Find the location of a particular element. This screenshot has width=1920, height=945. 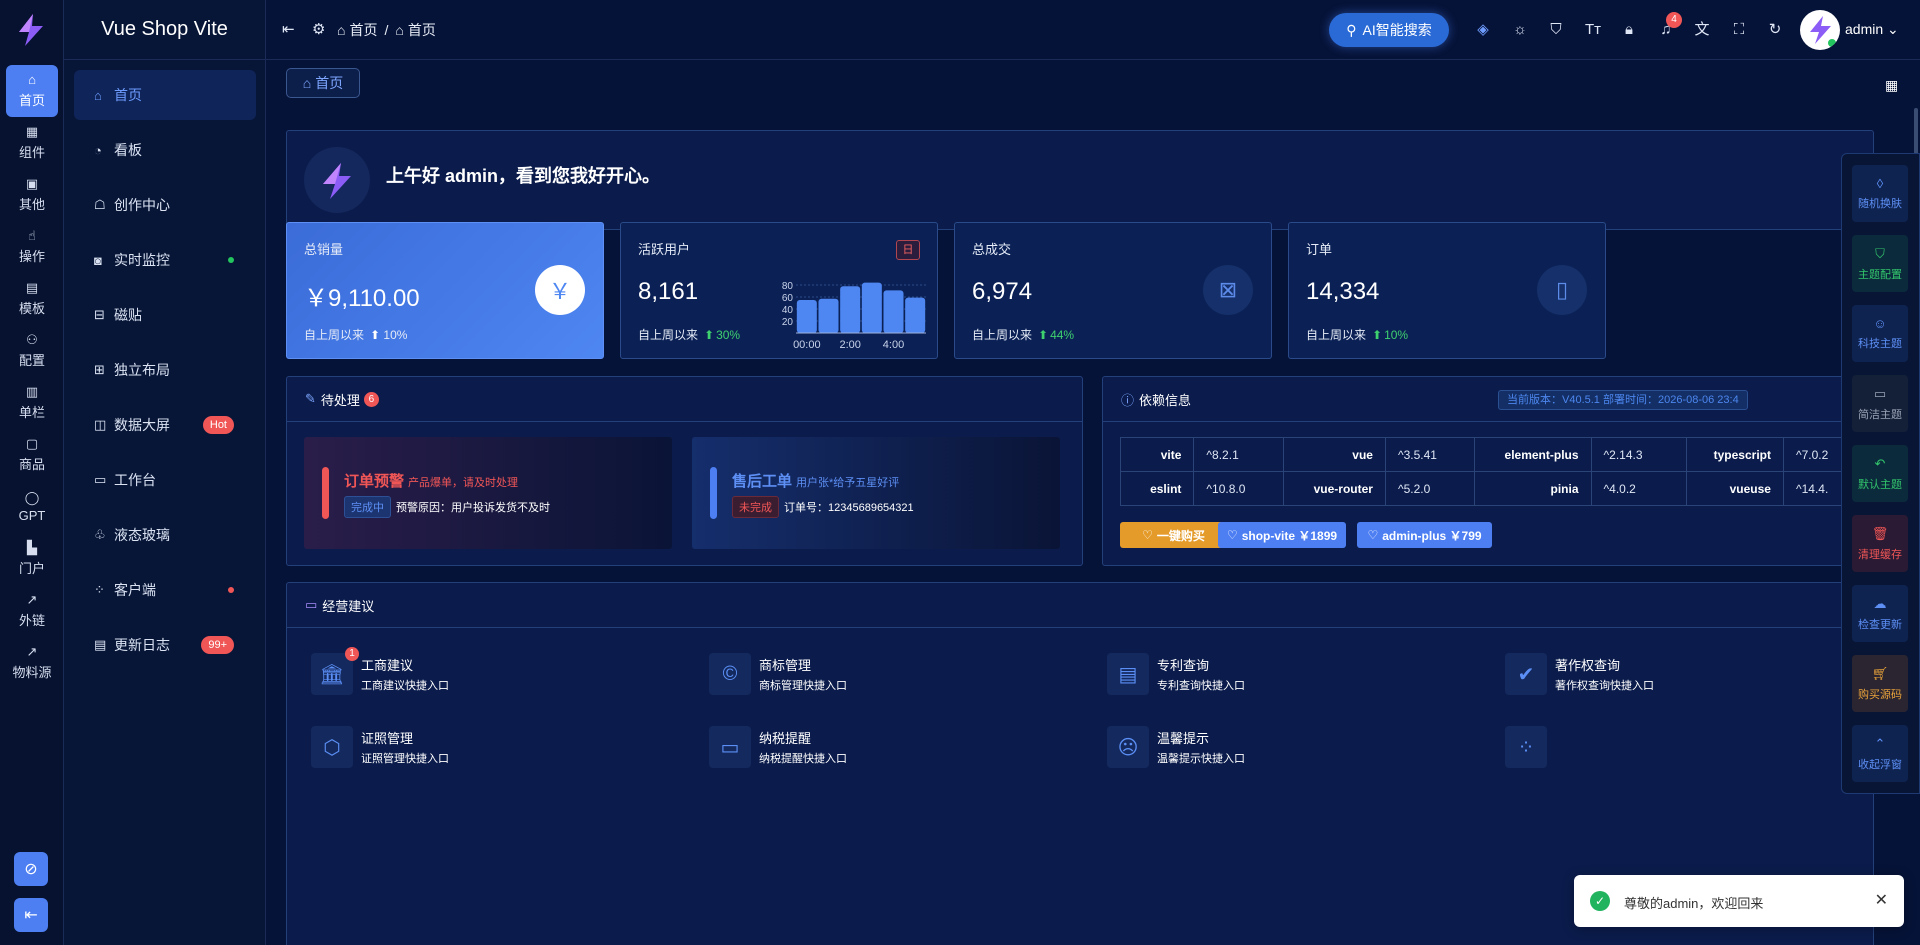

eye-off-icon: ⊘ is located at coordinates (31, 869).